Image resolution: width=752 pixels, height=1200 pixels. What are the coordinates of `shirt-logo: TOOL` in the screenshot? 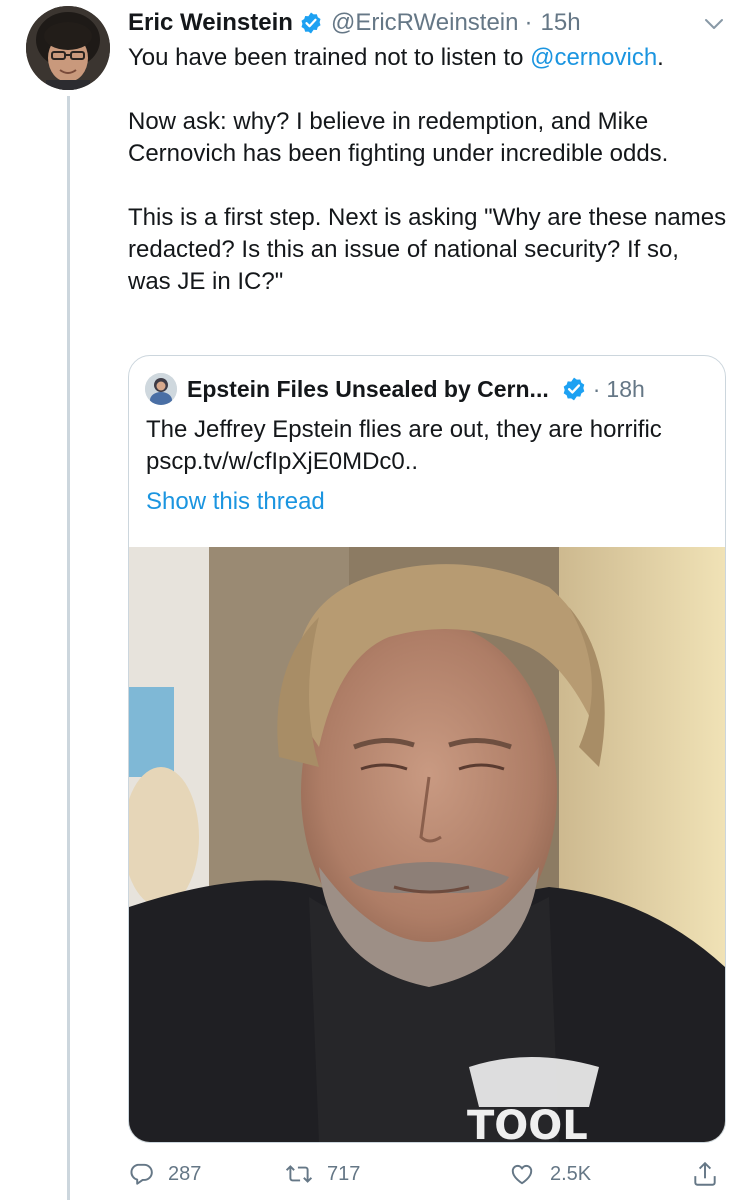 It's located at (533, 1099).